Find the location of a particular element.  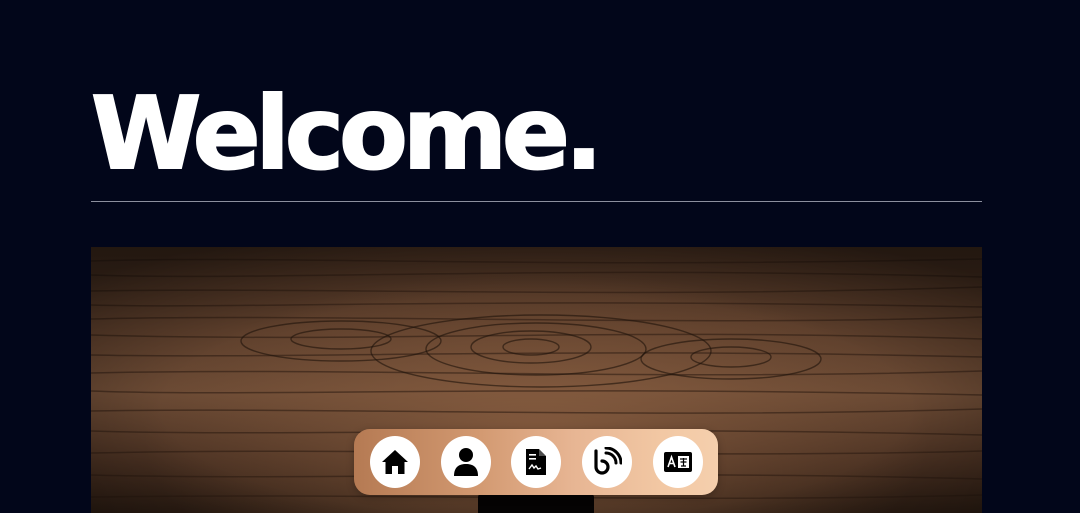

person-icon is located at coordinates (466, 462).